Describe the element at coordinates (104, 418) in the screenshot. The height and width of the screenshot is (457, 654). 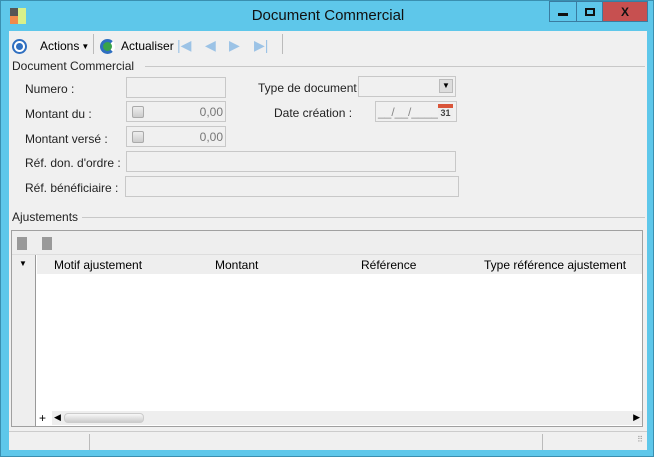
I see `scroll-thumb` at that location.